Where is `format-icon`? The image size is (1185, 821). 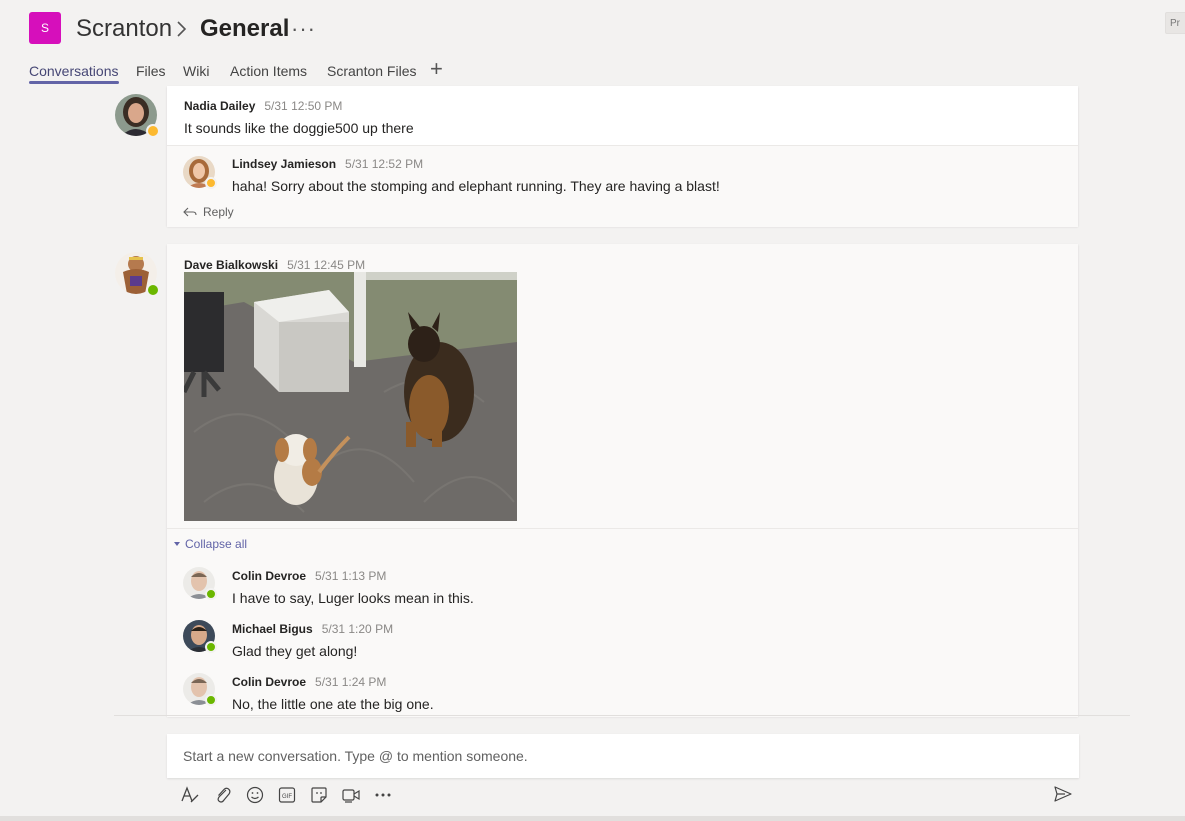 format-icon is located at coordinates (190, 795).